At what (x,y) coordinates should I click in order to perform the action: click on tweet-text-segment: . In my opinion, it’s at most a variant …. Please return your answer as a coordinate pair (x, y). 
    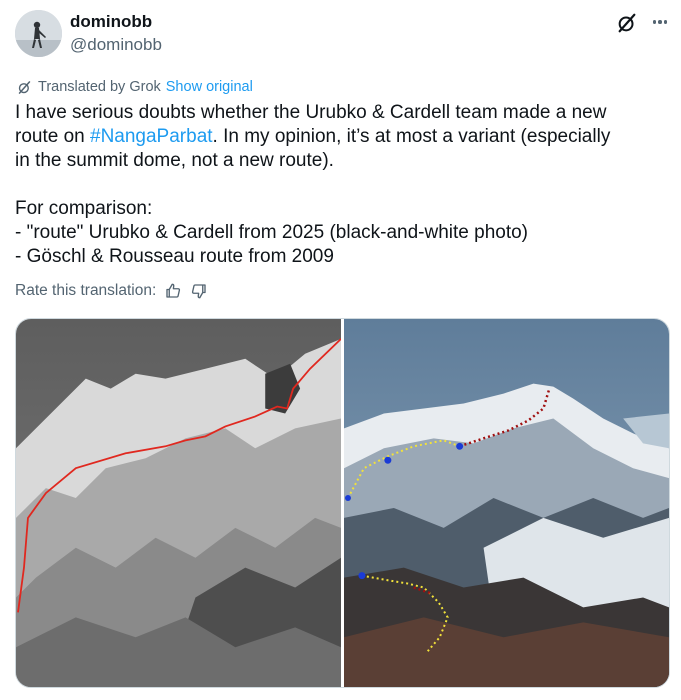
    Looking at the image, I should click on (411, 136).